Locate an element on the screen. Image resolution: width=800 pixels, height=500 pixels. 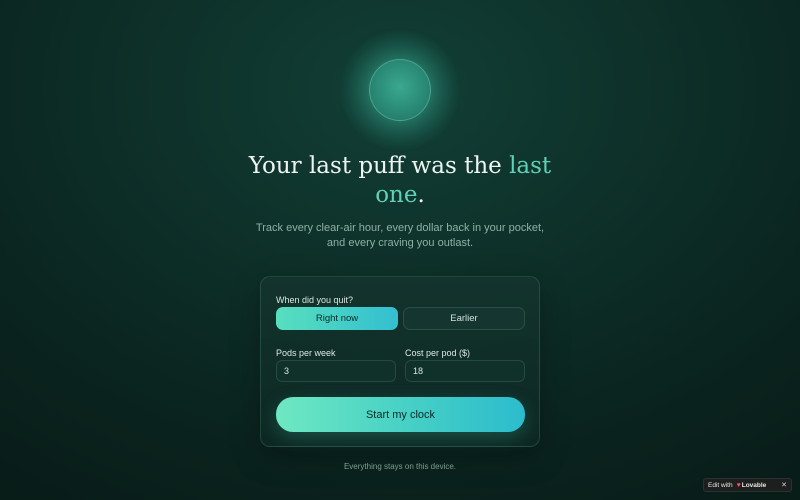
cost-per-pod-label: Cost per pod ($) is located at coordinates (438, 353).